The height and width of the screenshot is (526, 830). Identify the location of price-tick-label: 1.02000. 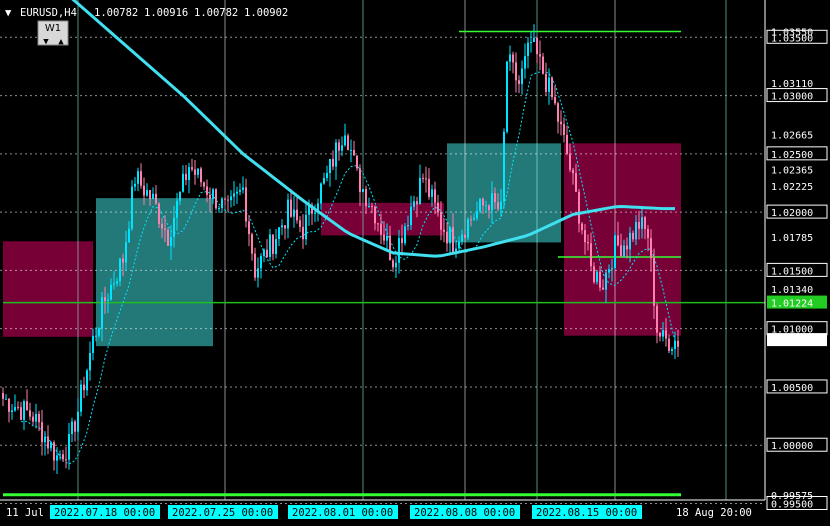
(792, 213).